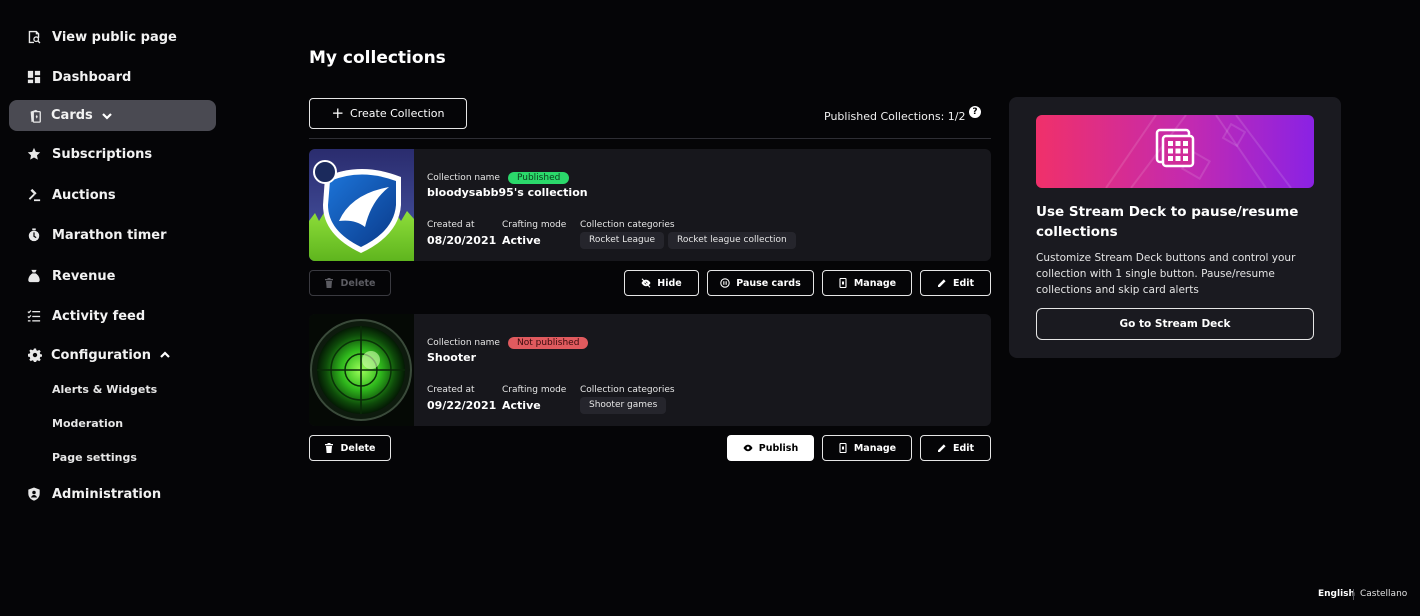 This screenshot has width=1420, height=616. Describe the element at coordinates (35, 116) in the screenshot. I see `cards-icon` at that location.